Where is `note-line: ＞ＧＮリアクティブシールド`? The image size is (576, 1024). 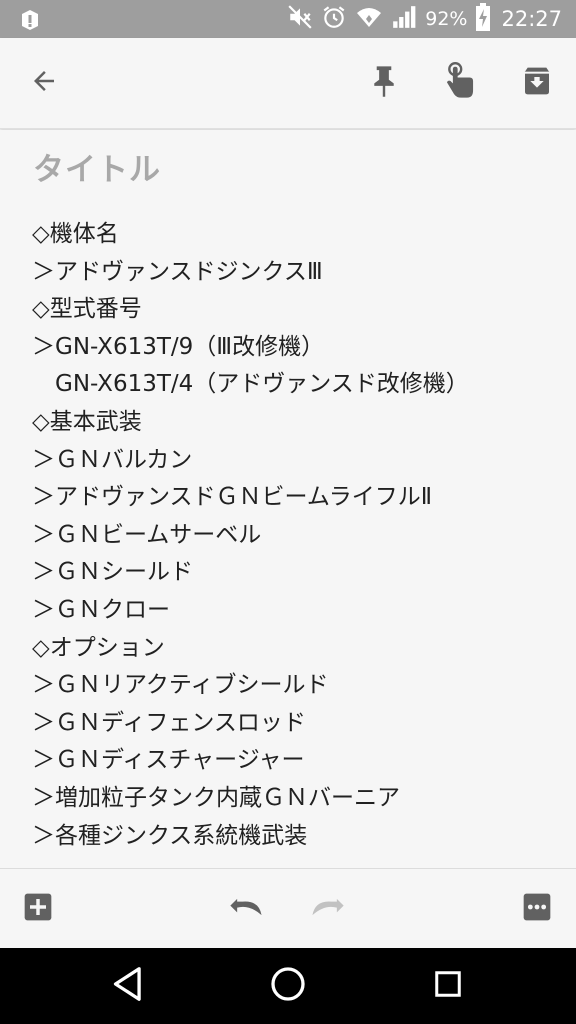
note-line: ＞ＧＮリアクティブシールド is located at coordinates (180, 685).